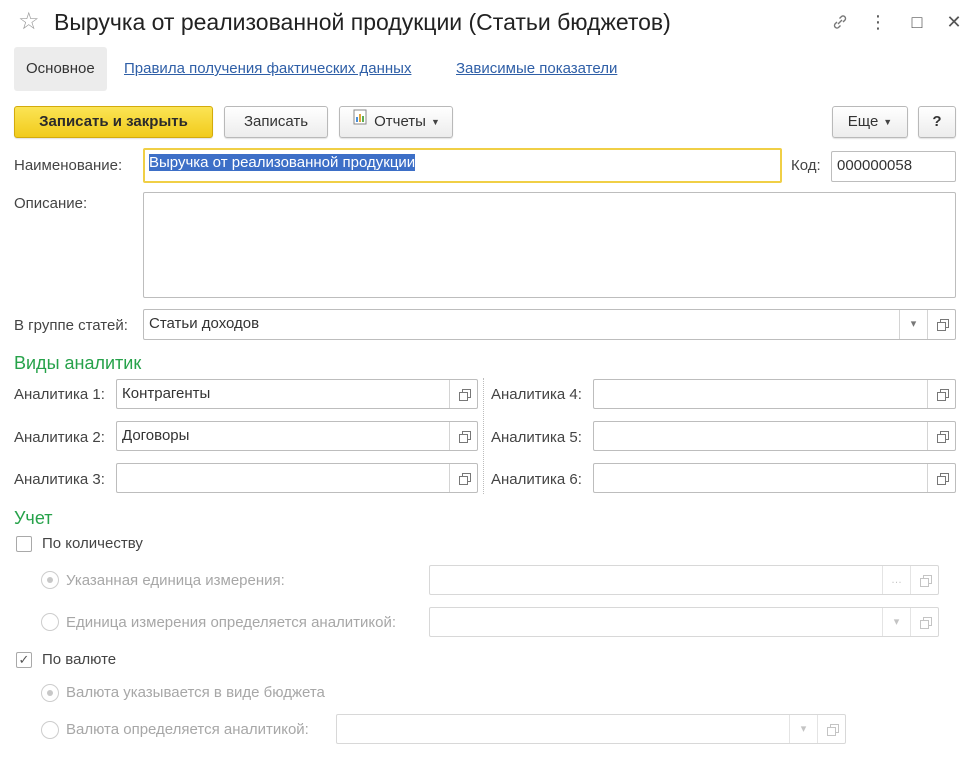  What do you see at coordinates (71, 325) in the screenshot?
I see `group-label: В группе статей:` at bounding box center [71, 325].